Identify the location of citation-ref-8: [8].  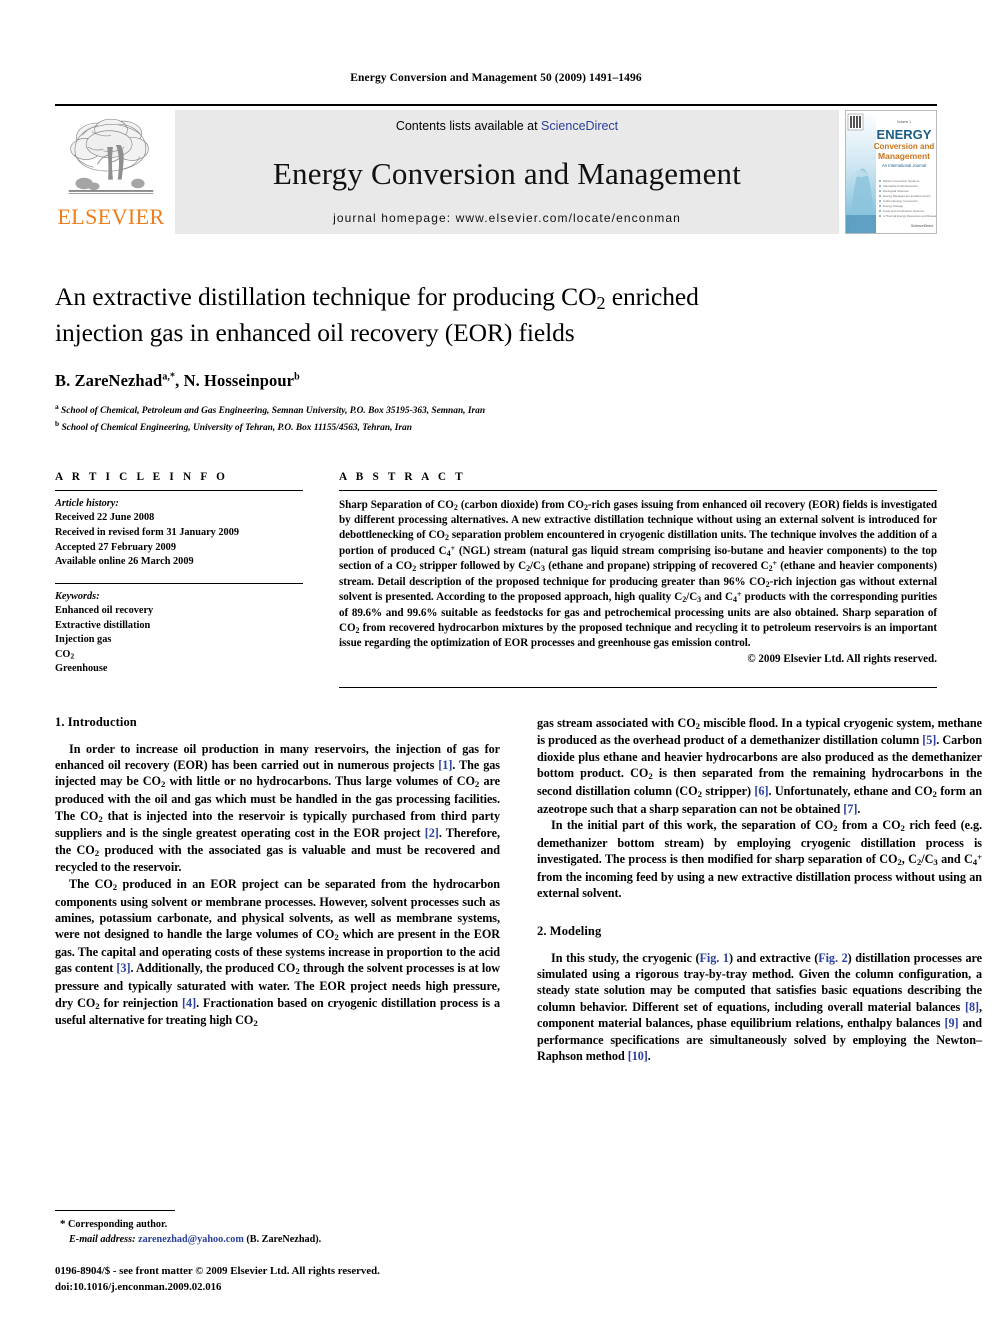
(972, 1007).